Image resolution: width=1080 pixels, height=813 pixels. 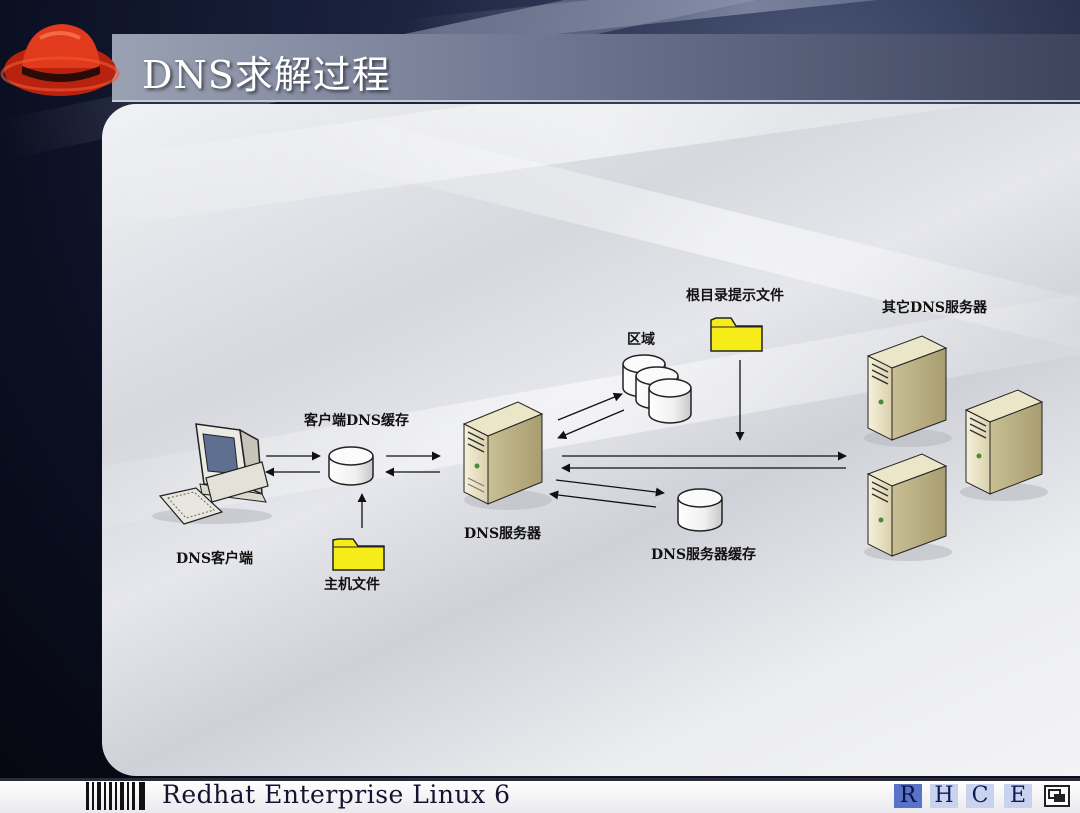 What do you see at coordinates (603, 499) in the screenshot?
I see `arrow-cache-to-server-return` at bounding box center [603, 499].